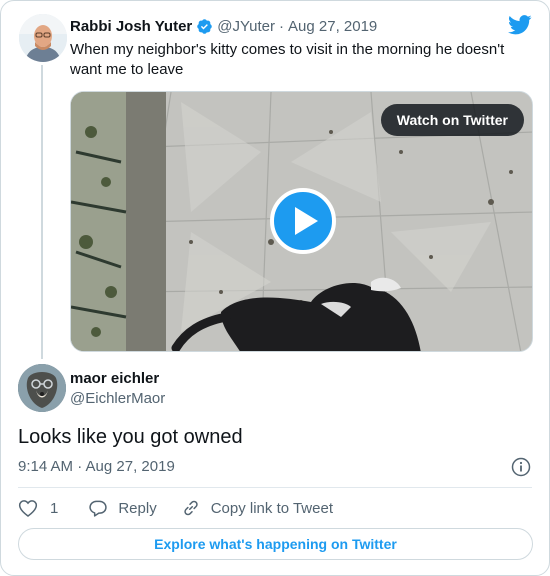 The width and height of the screenshot is (550, 576). Describe the element at coordinates (137, 508) in the screenshot. I see `reply-label: Reply` at that location.